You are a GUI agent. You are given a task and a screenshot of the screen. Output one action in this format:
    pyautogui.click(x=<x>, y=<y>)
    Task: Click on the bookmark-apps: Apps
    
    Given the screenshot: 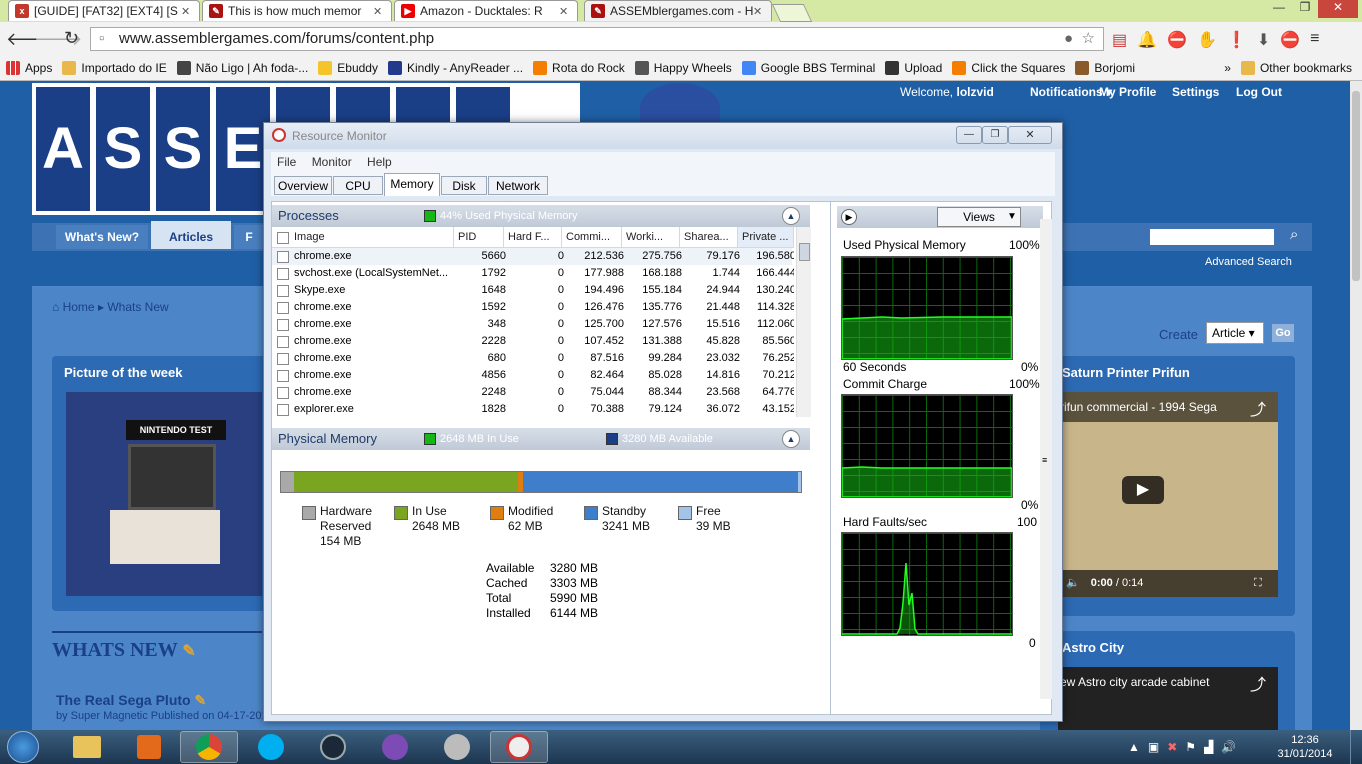 What is the action you would take?
    pyautogui.click(x=29, y=68)
    